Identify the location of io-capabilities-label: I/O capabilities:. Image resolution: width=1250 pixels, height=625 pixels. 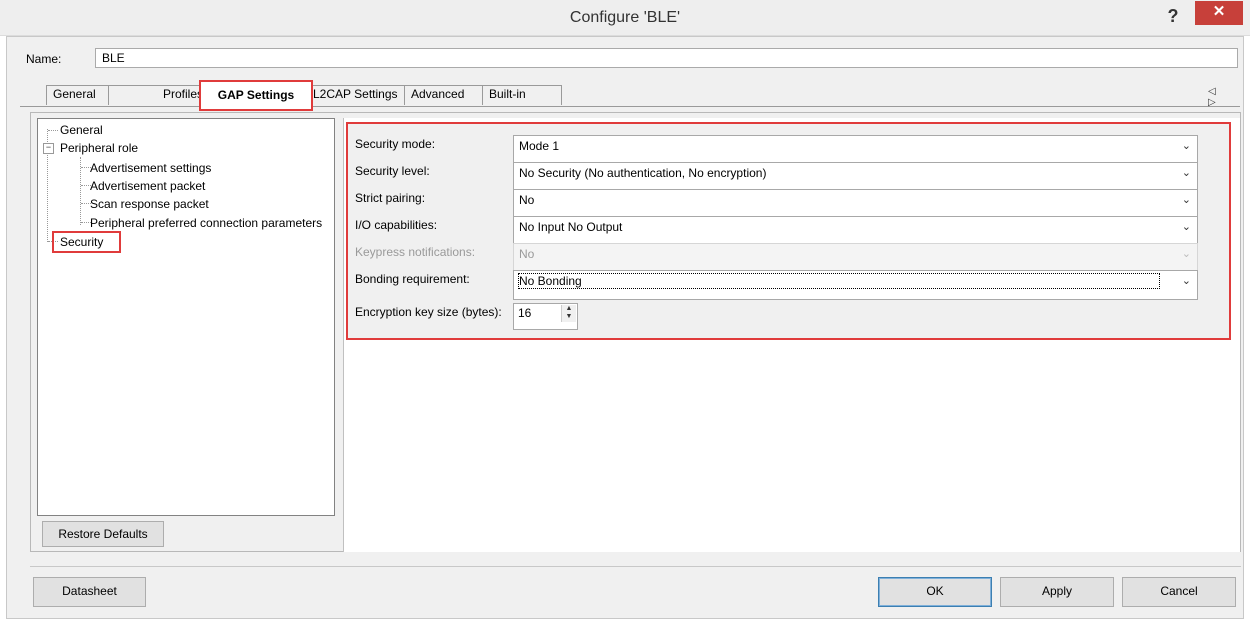
(396, 225).